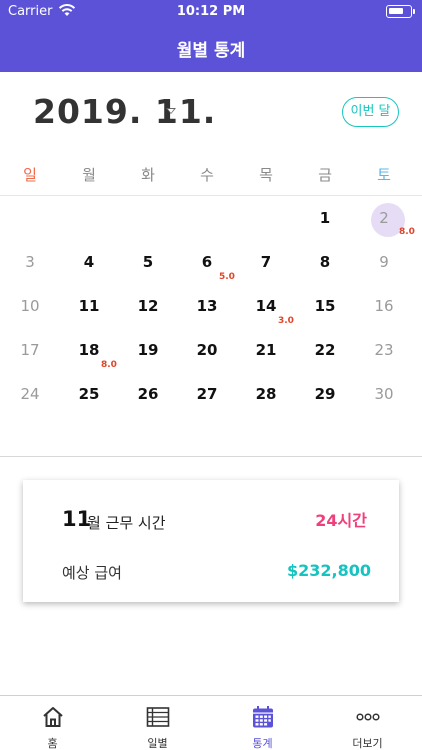 This screenshot has width=422, height=750. I want to click on tab-label-home: 홈, so click(52, 743).